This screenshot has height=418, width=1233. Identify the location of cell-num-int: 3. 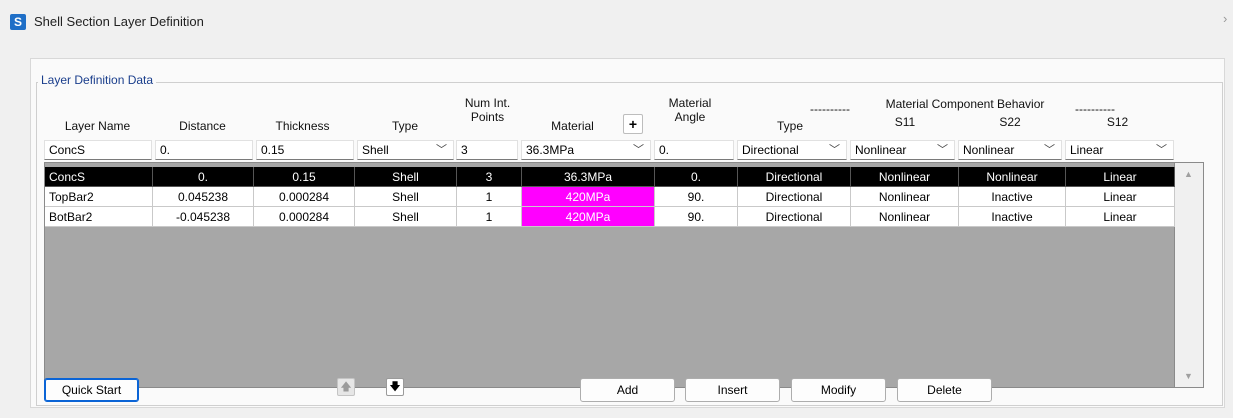
(489, 177).